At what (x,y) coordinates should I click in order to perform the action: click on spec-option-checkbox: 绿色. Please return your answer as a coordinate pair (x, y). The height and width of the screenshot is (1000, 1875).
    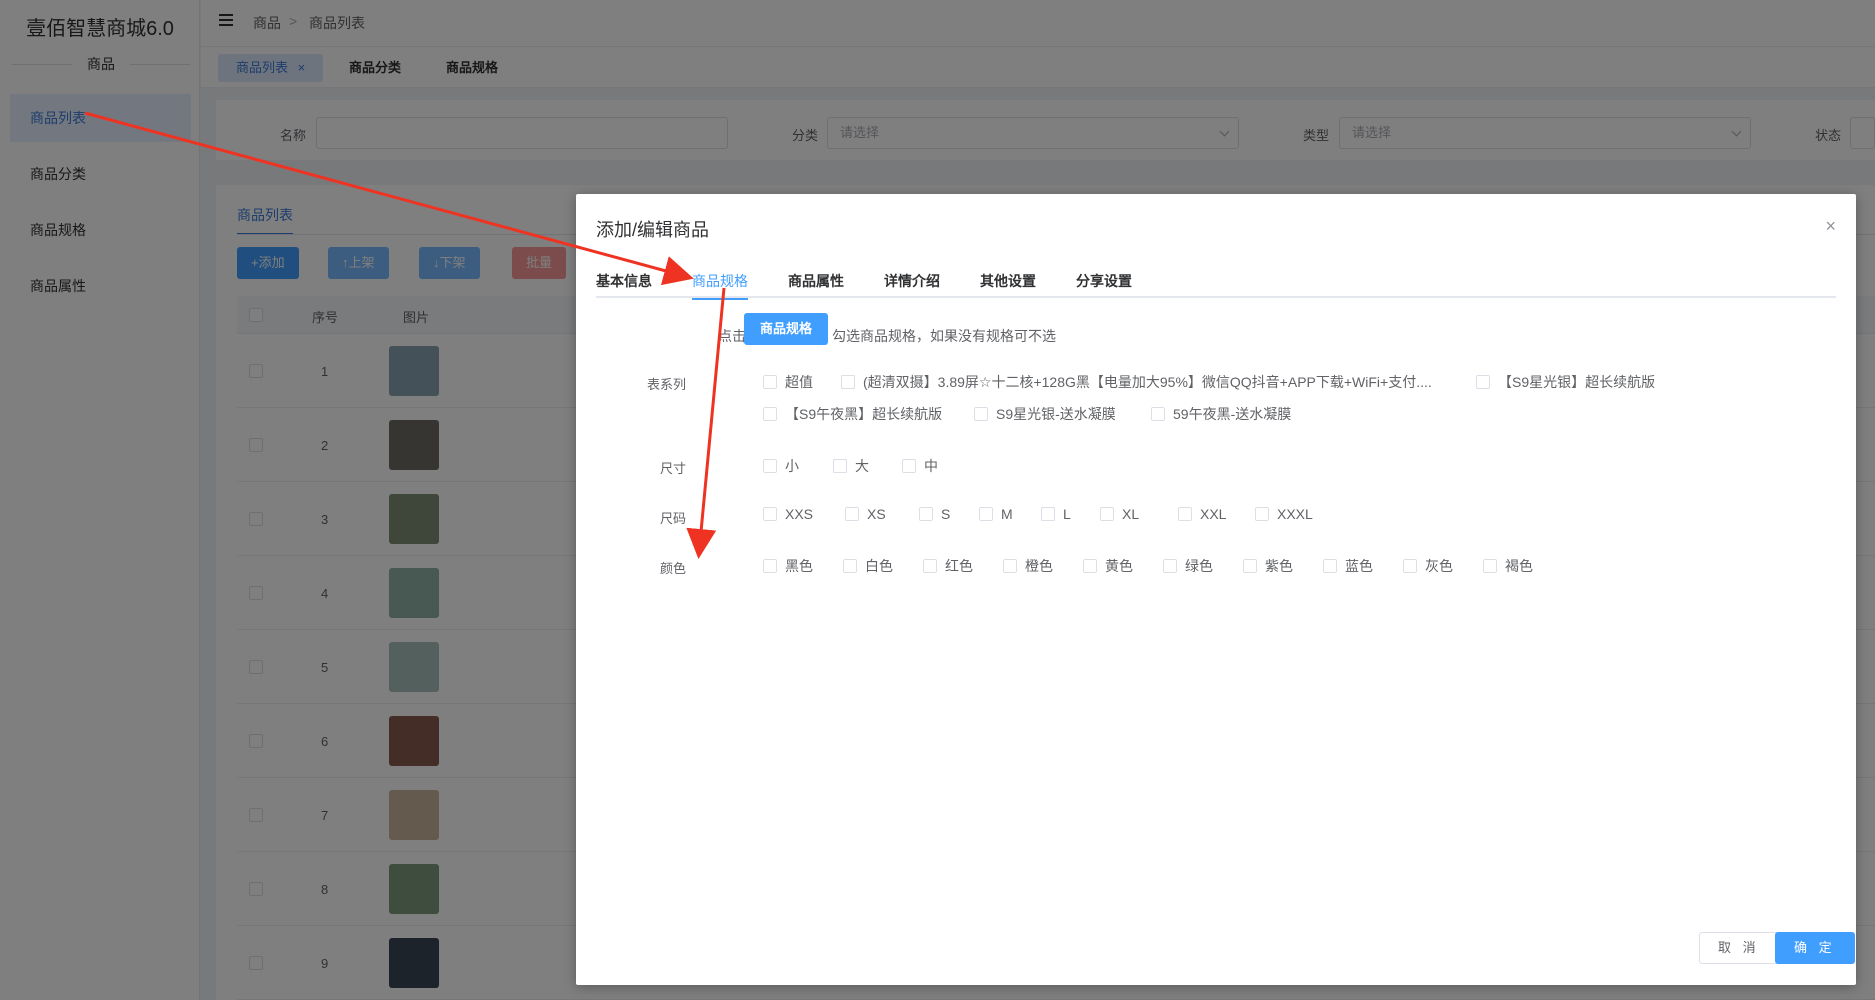
    Looking at the image, I should click on (1188, 566).